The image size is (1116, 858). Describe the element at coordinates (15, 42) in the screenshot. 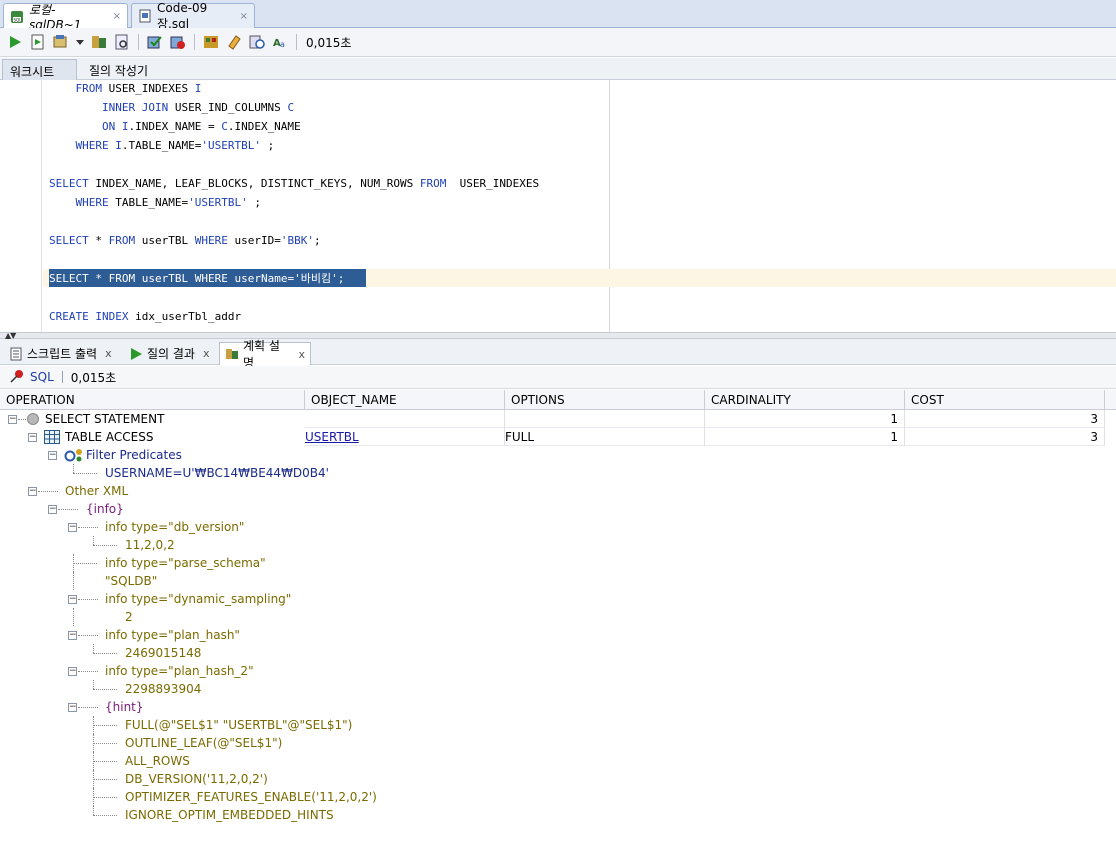

I see `run-statement-icon` at that location.